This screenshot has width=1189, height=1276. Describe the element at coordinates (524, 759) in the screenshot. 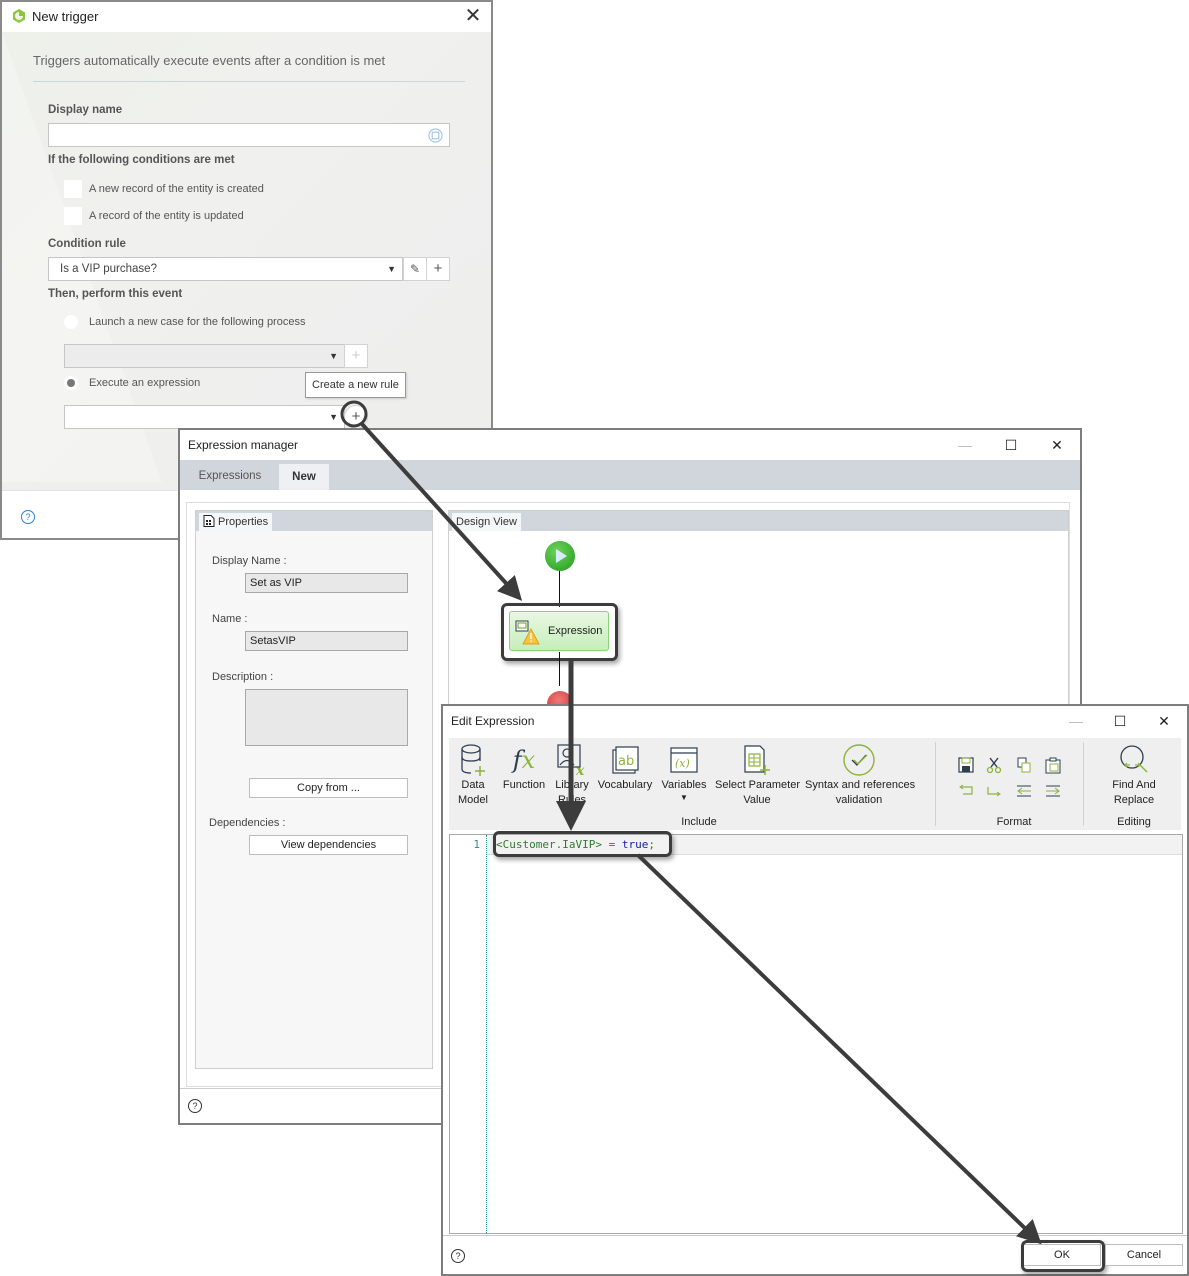

I see `function-fx-icon: fx` at that location.